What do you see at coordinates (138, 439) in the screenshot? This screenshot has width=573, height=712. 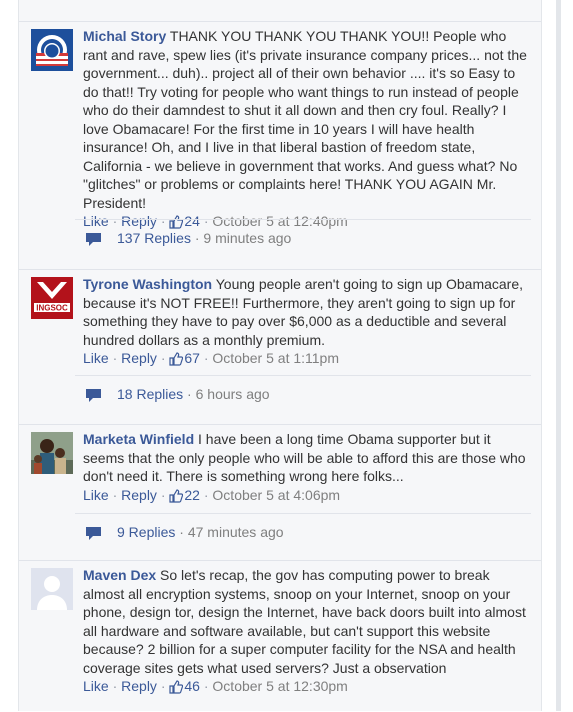 I see `comment-author: Marketa Winfield` at bounding box center [138, 439].